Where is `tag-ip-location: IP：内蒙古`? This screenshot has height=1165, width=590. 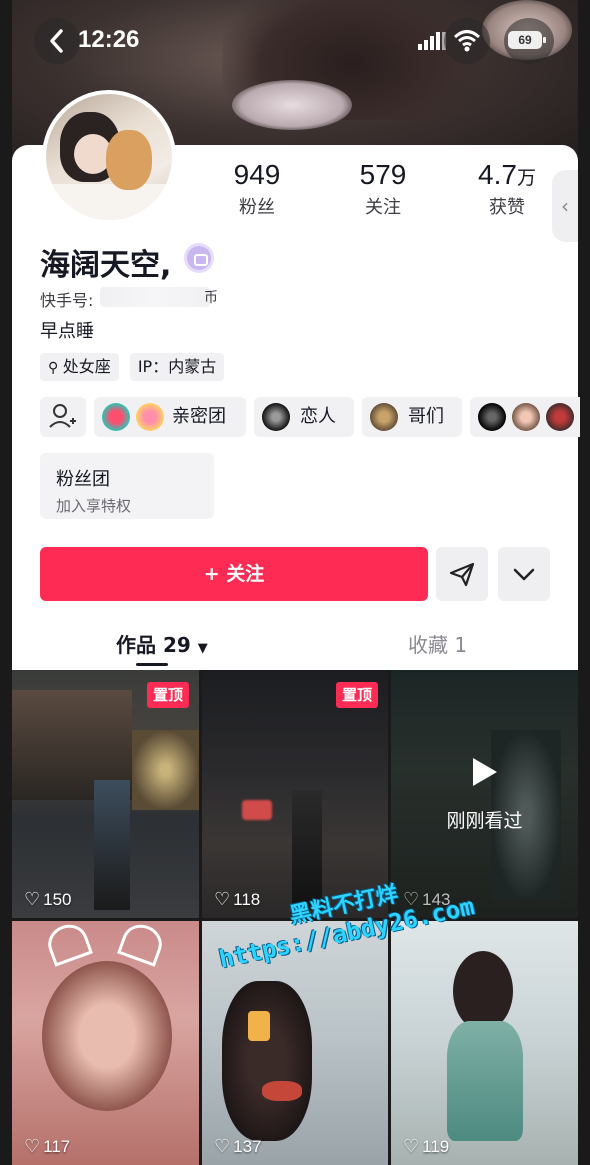
tag-ip-location: IP：内蒙古 is located at coordinates (177, 367).